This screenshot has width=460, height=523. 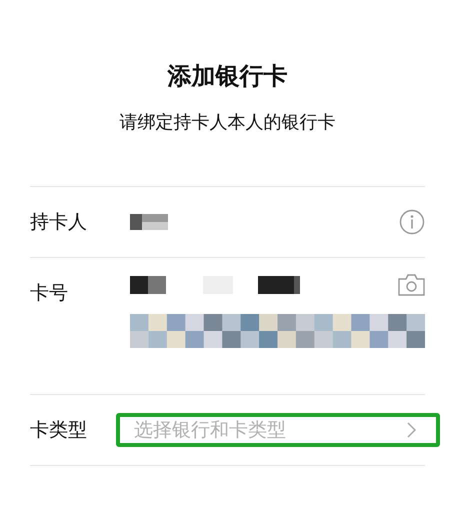 What do you see at coordinates (278, 430) in the screenshot?
I see `bank-select-field: 选择银行和卡类型` at bounding box center [278, 430].